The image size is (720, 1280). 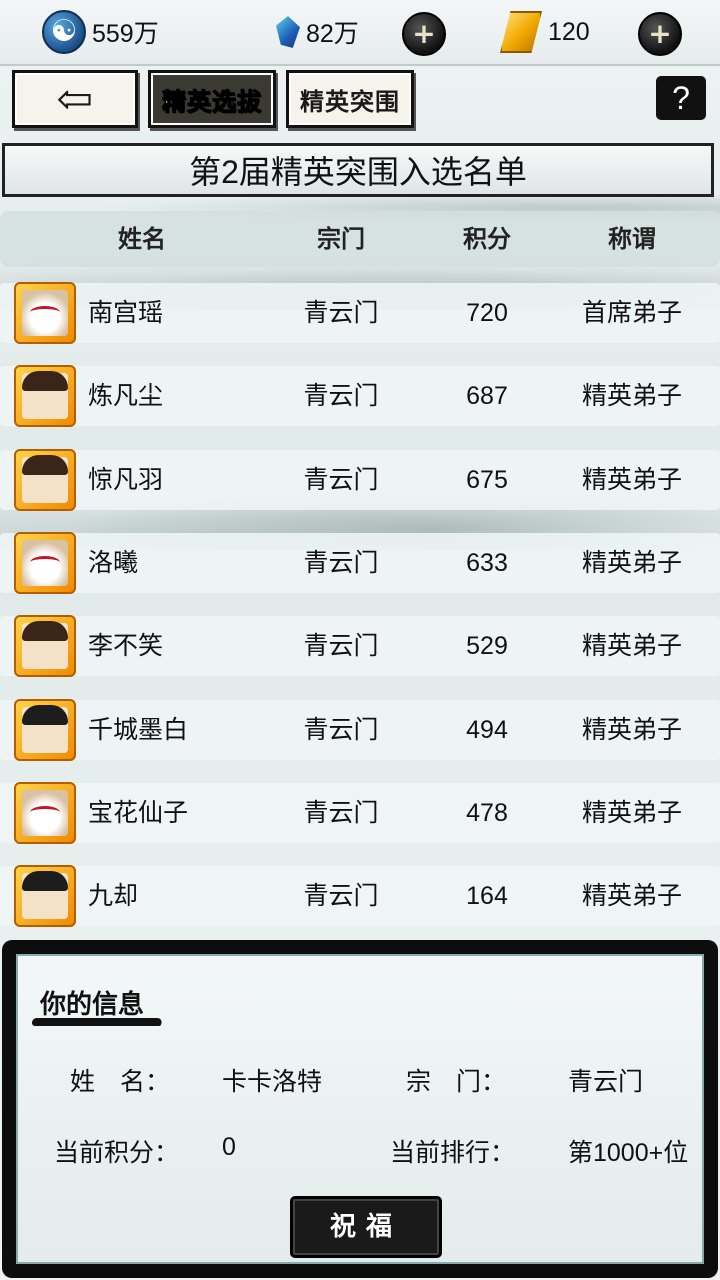 What do you see at coordinates (521, 32) in the screenshot?
I see `gold-ingot-icon` at bounding box center [521, 32].